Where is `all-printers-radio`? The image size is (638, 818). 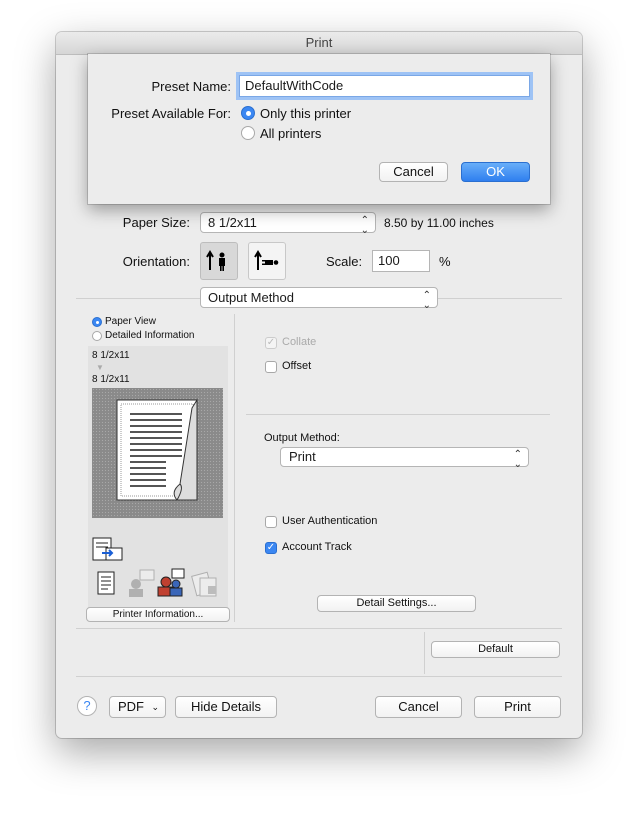 all-printers-radio is located at coordinates (248, 133).